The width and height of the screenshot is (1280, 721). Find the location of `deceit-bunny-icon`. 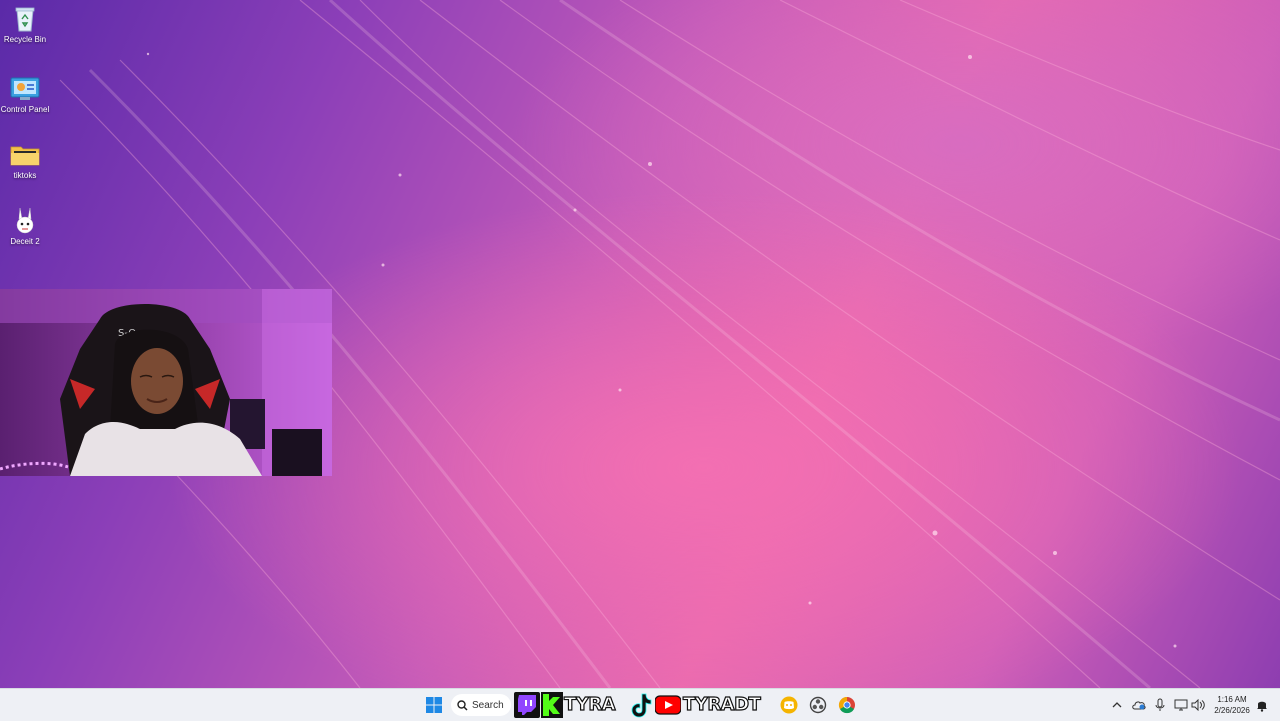

deceit-bunny-icon is located at coordinates (25, 221).